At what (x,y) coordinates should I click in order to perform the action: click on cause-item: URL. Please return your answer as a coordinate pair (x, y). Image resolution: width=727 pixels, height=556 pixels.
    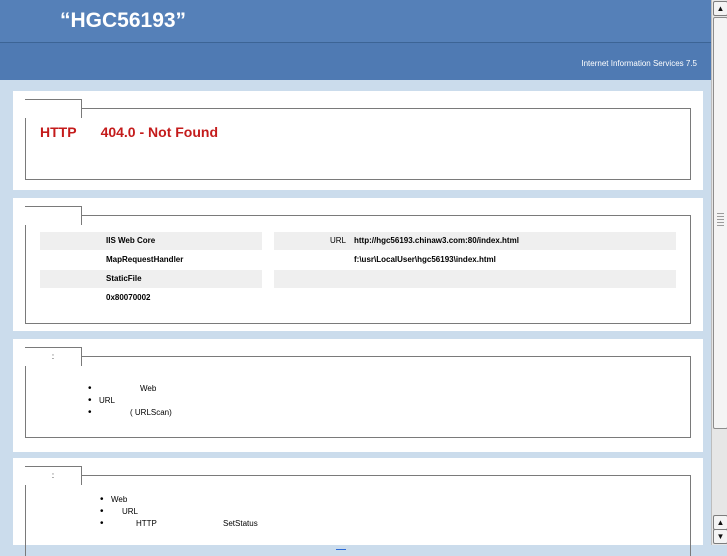
    Looking at the image, I should click on (107, 400).